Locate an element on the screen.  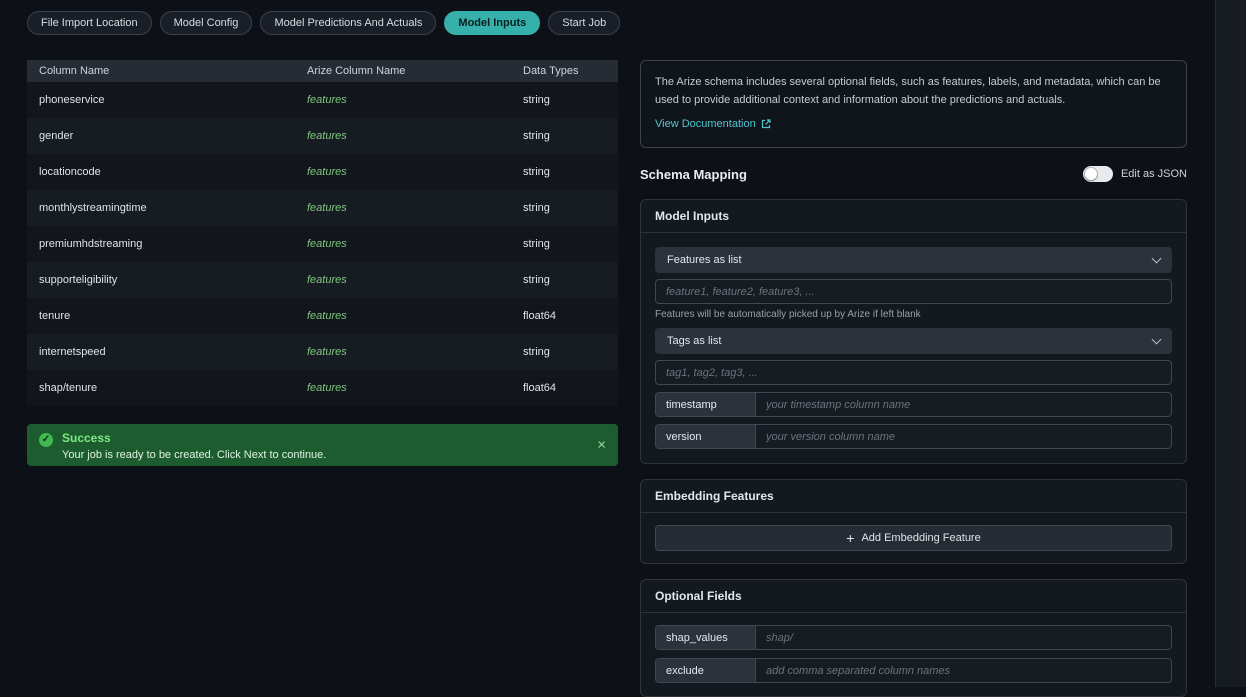
add-embedding-feature-label: Add Embedding Feature is located at coordinates (921, 538).